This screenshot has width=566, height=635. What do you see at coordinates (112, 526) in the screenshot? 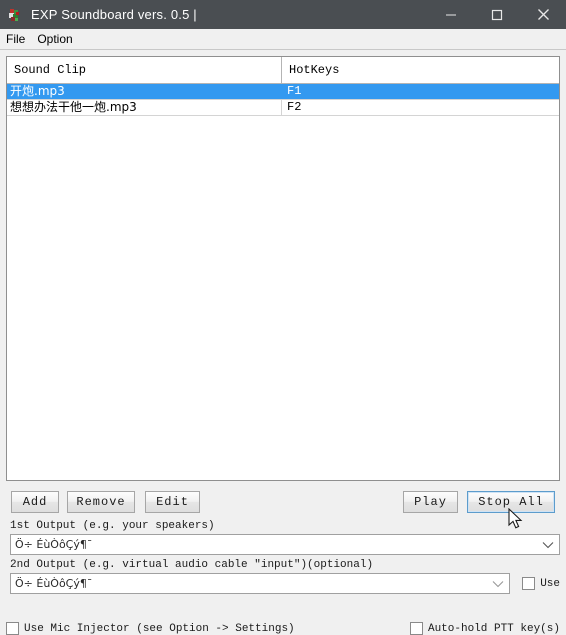
I see `first-output-label: 1st Output (e.g. your speakers)` at bounding box center [112, 526].